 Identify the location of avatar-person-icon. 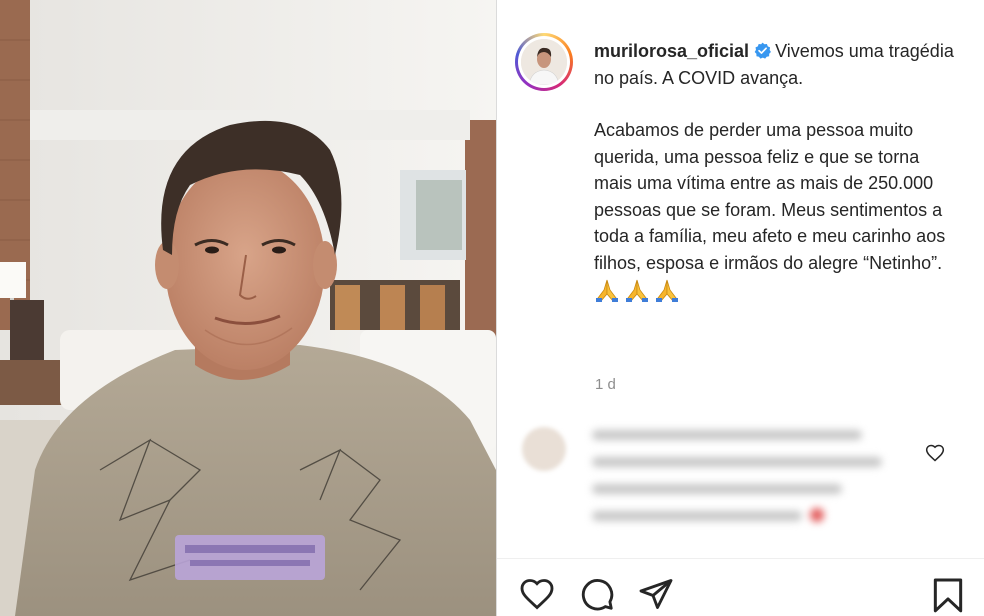
(544, 62).